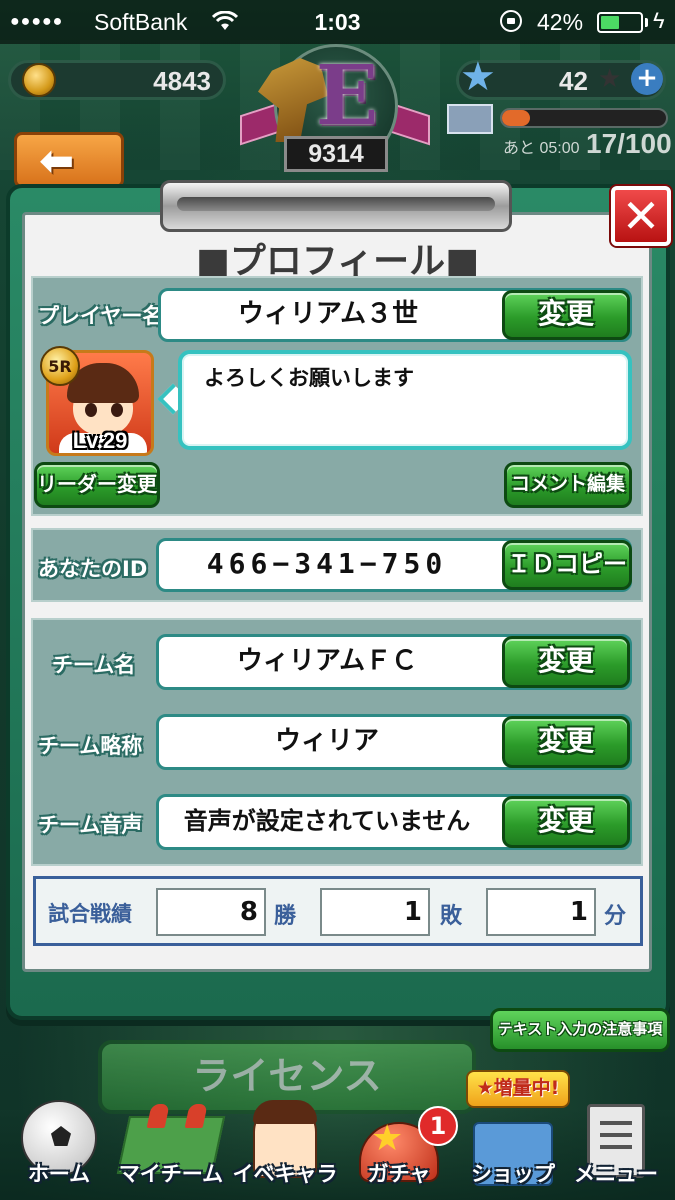  What do you see at coordinates (610, 79) in the screenshot?
I see `star-icon: ★` at bounding box center [610, 79].